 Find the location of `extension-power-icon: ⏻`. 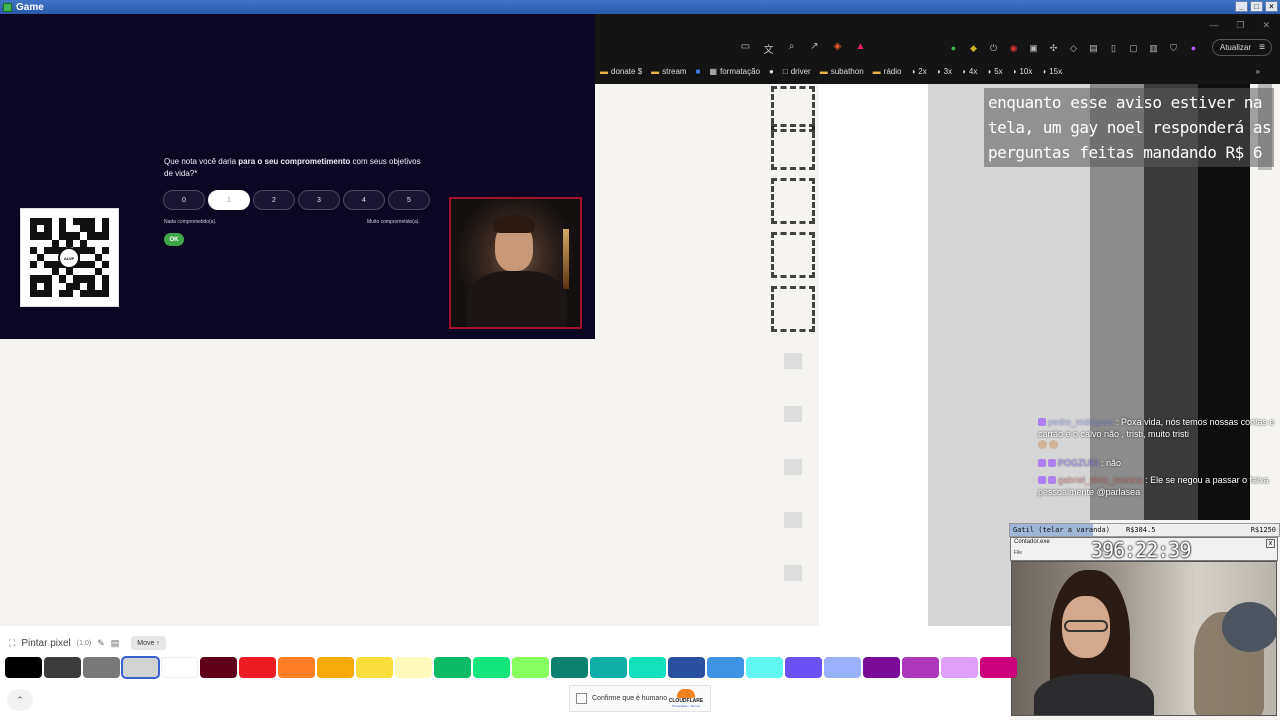

extension-power-icon: ⏻ is located at coordinates (993, 48).